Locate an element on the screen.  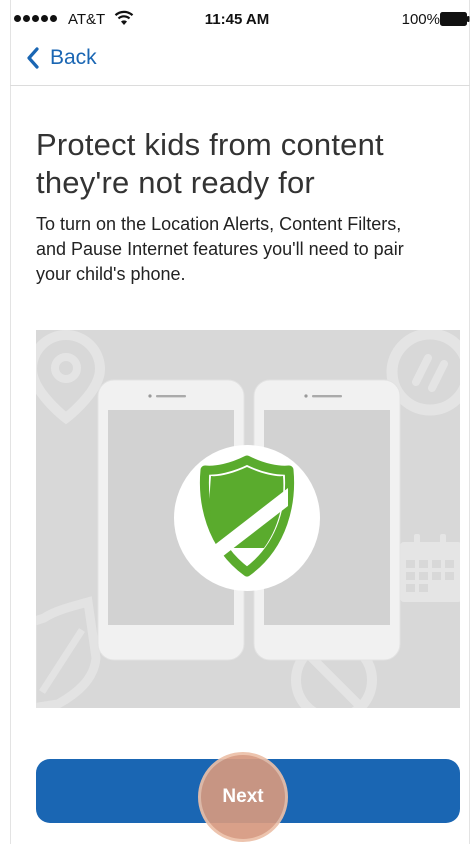
tap-indicator is located at coordinates (243, 797).